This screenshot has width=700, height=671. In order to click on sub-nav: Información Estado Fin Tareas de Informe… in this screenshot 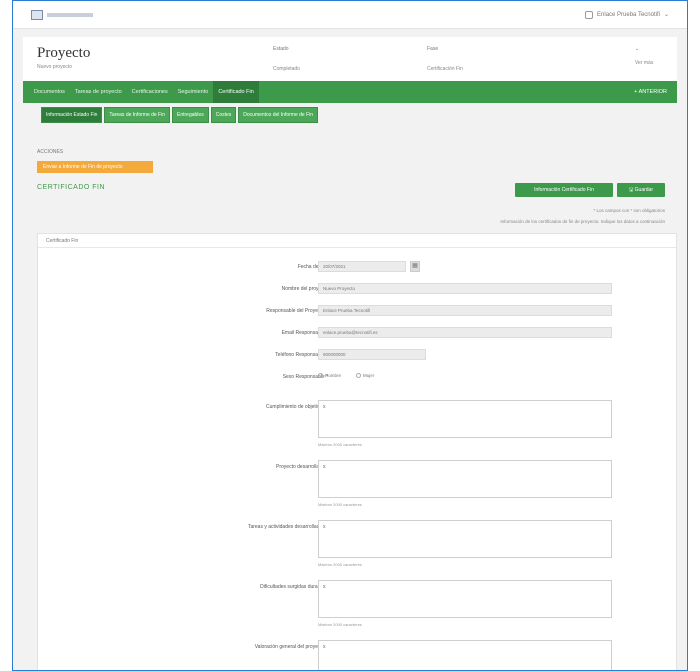, I will do `click(350, 115)`.